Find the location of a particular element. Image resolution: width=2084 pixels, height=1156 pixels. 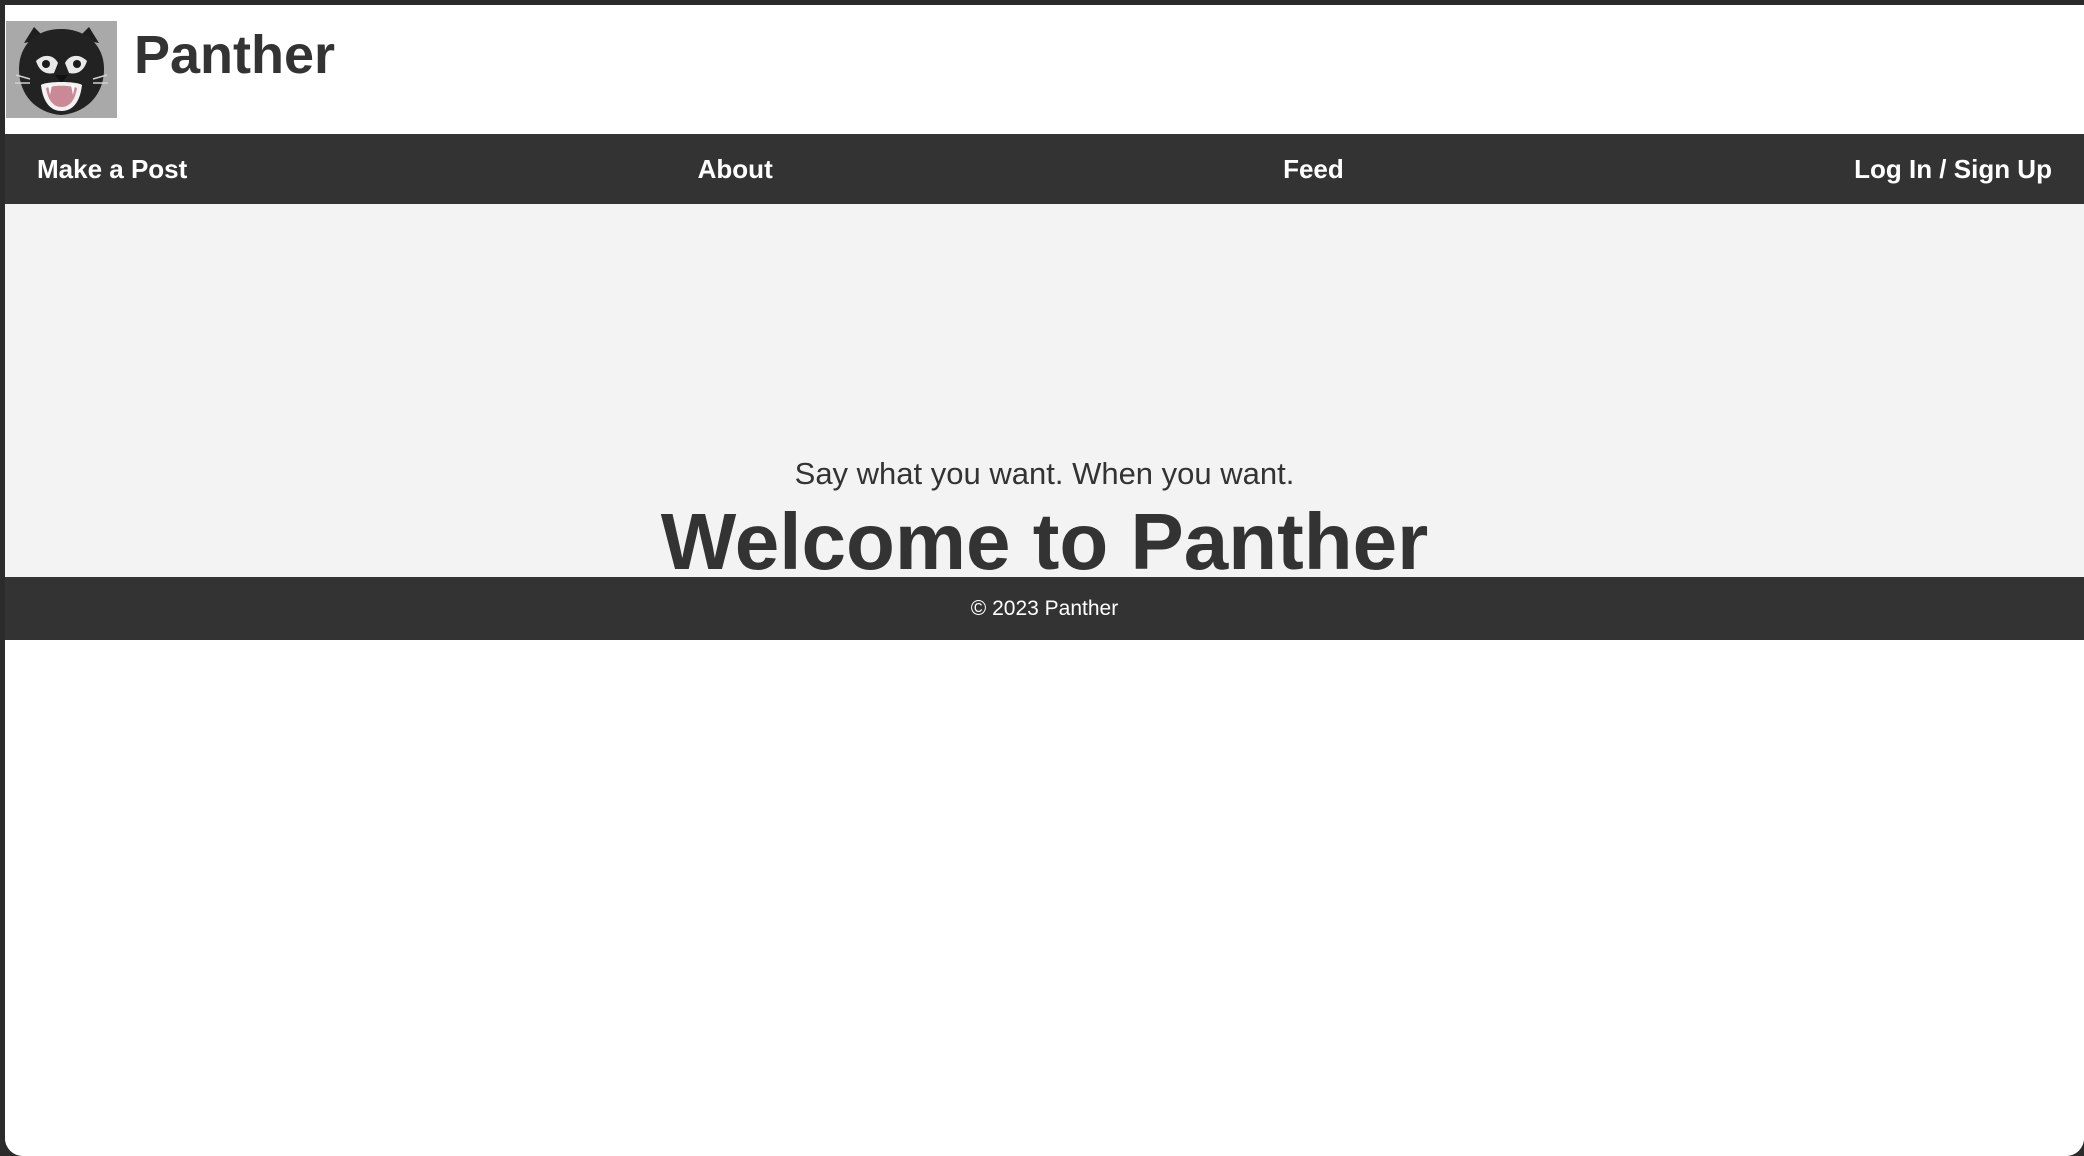

nav-login-signup-link: Log In / Sign Up is located at coordinates (1953, 169).